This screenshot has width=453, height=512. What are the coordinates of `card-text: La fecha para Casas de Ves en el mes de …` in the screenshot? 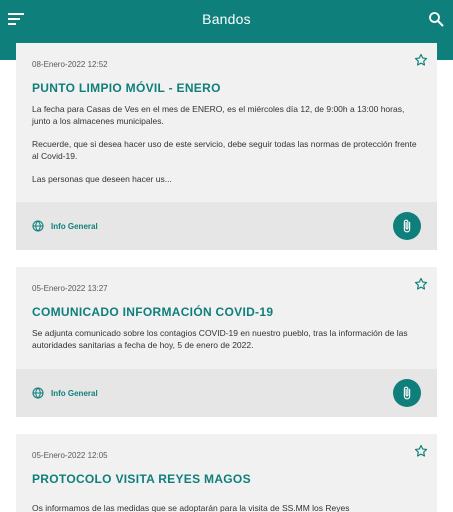 It's located at (226, 144).